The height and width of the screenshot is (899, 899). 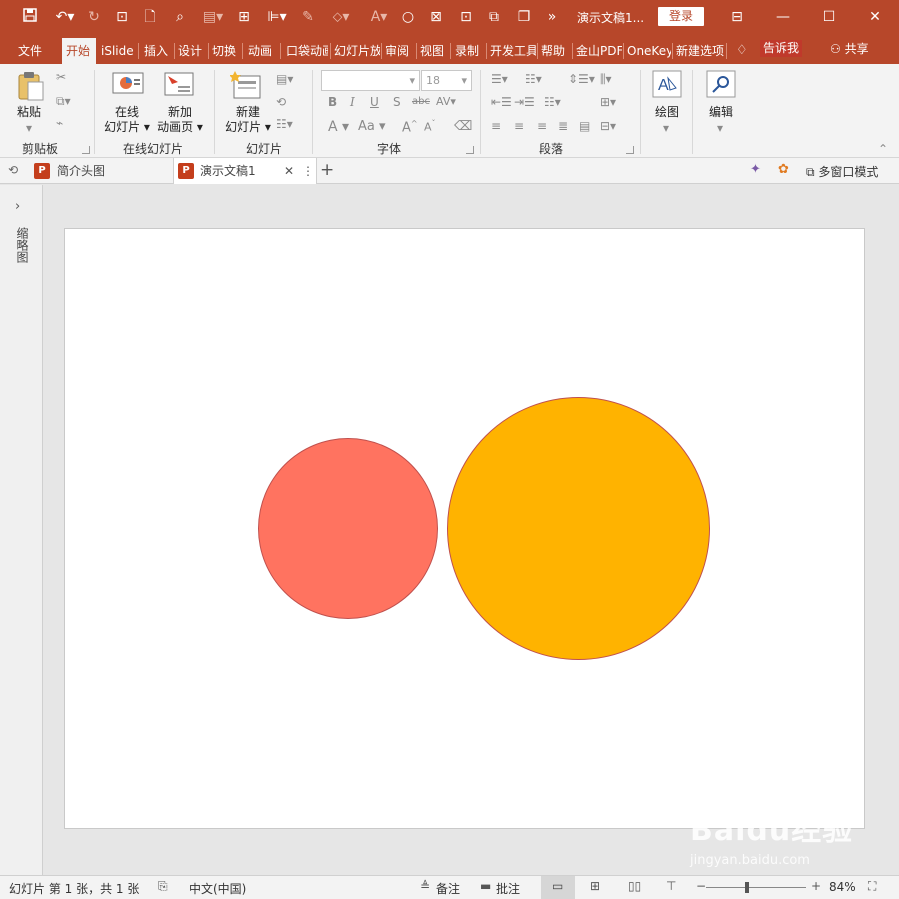 What do you see at coordinates (737, 17) in the screenshot?
I see `ribbon-display-icon: ⊟` at bounding box center [737, 17].